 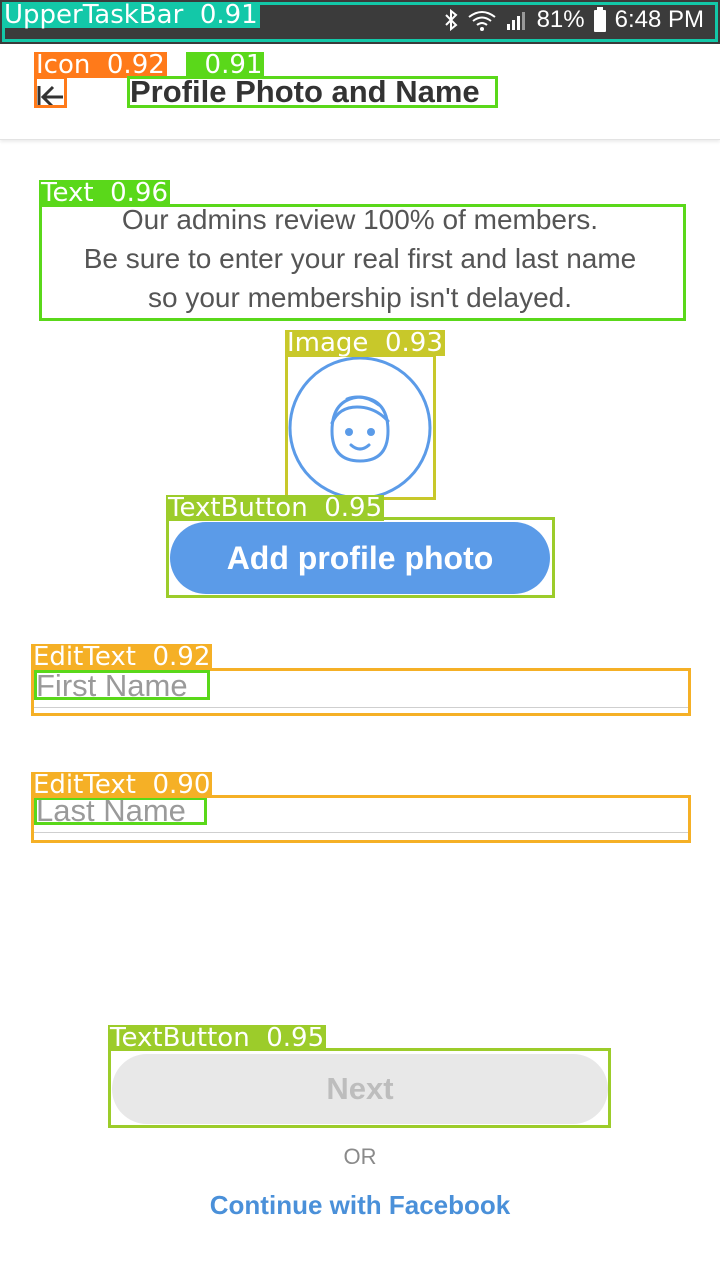 I want to click on battery-percent: 81%, so click(x=560, y=19).